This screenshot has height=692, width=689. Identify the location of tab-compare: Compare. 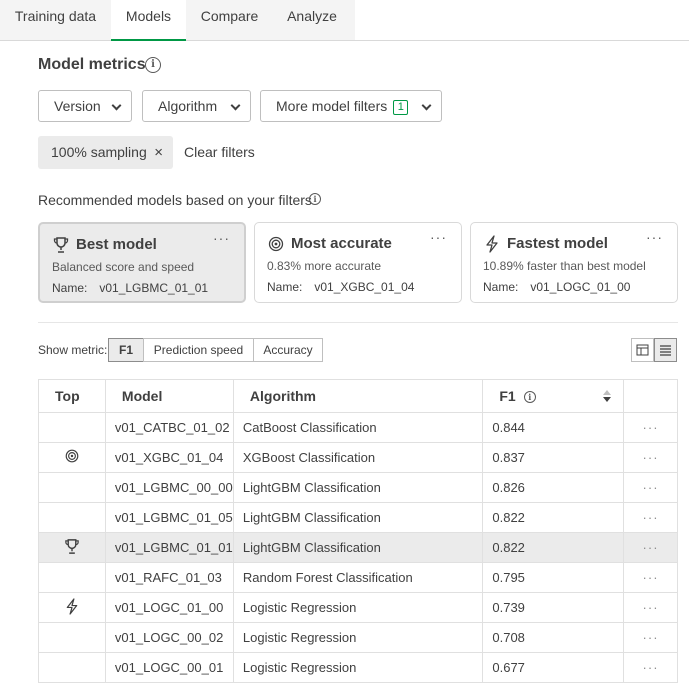
(229, 20).